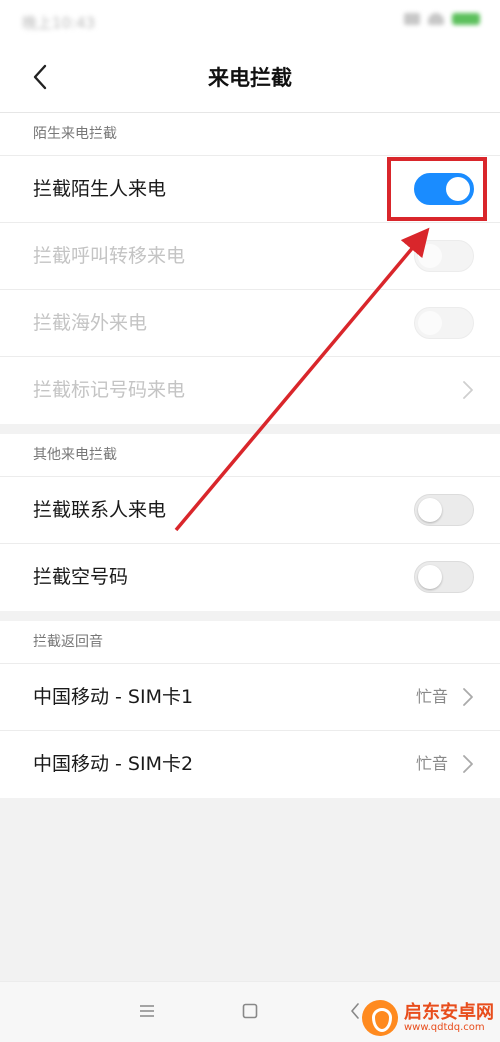 This screenshot has width=500, height=1042. Describe the element at coordinates (466, 19) in the screenshot. I see `battery-icon` at that location.